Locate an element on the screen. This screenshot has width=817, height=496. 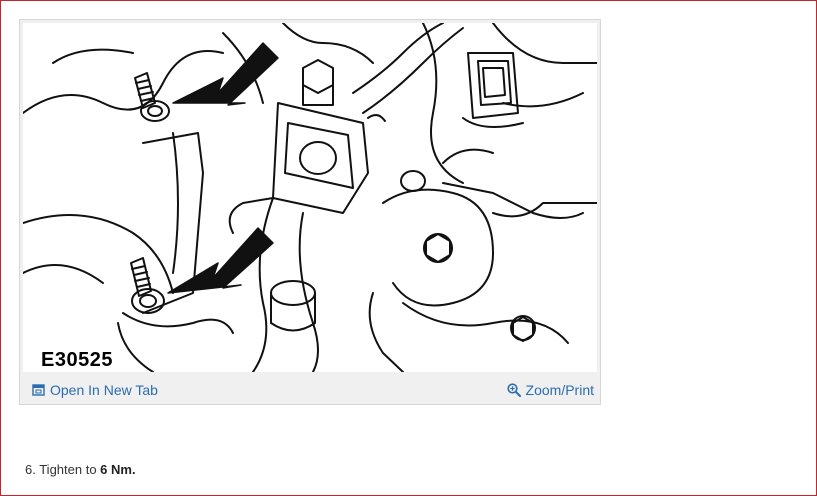
open-in-new-tab-icon is located at coordinates (38, 390).